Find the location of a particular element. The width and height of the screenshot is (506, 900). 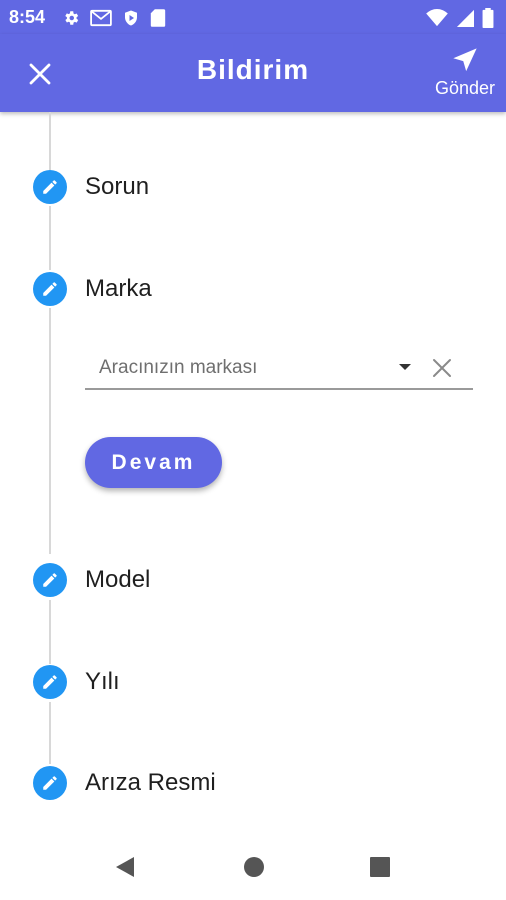

step-label: Yılı is located at coordinates (102, 681).